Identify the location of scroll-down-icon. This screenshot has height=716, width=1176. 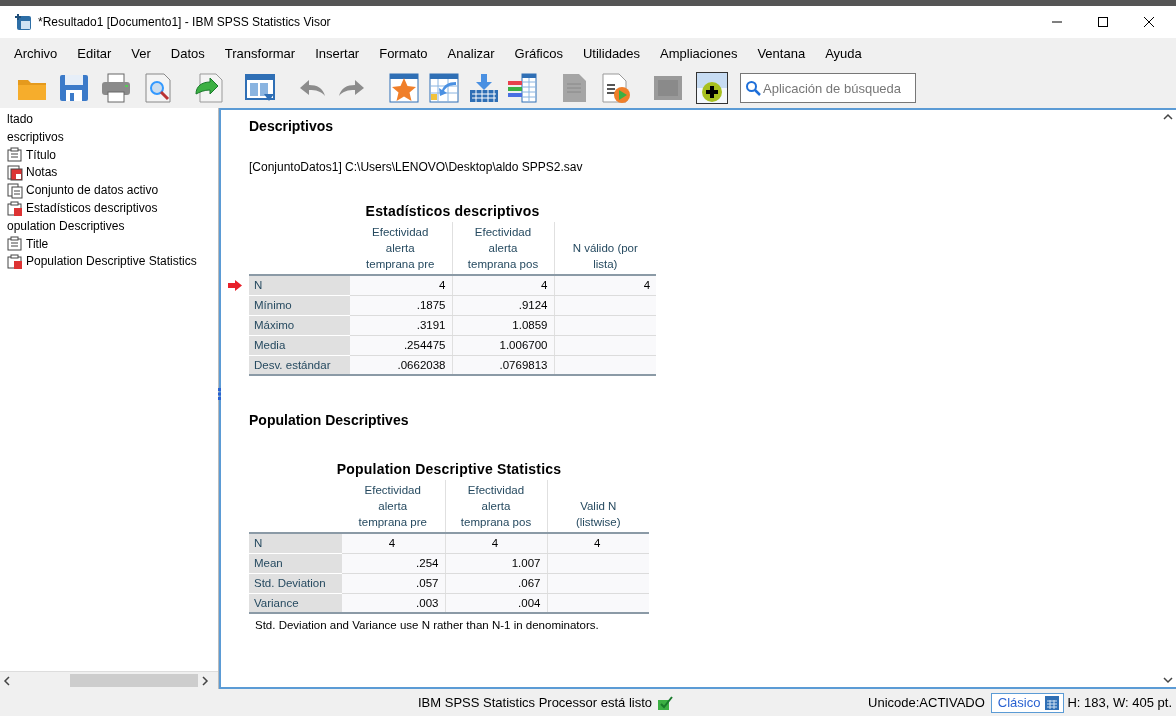
(1168, 680).